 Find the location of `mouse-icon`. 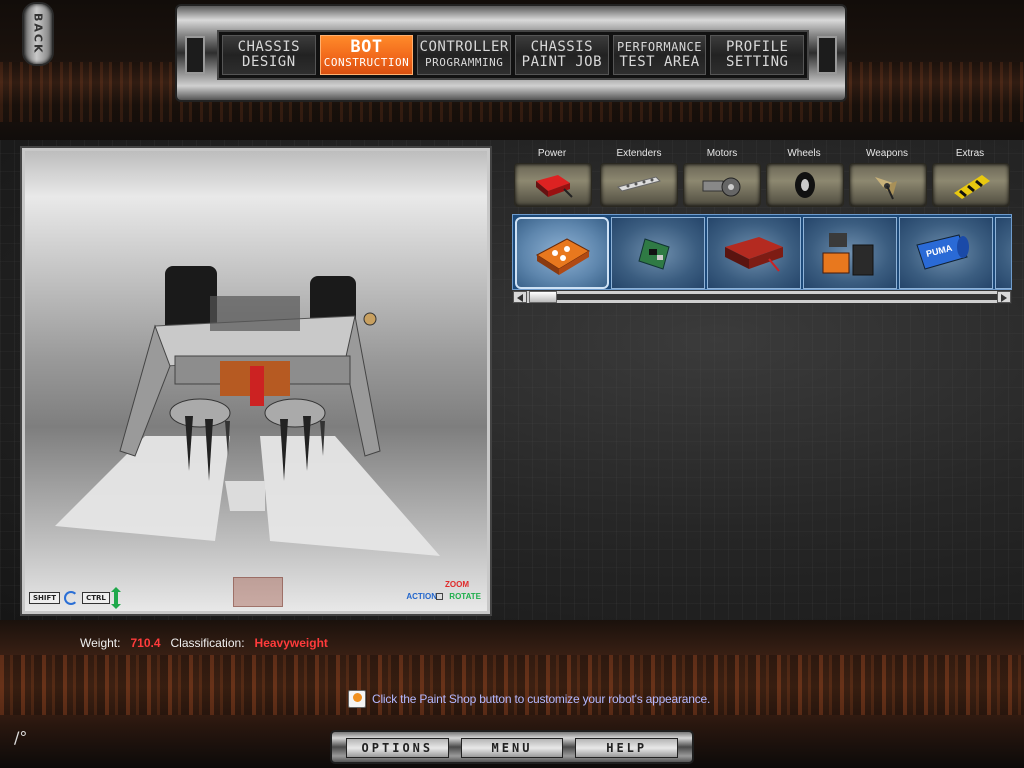

mouse-icon is located at coordinates (439, 596).